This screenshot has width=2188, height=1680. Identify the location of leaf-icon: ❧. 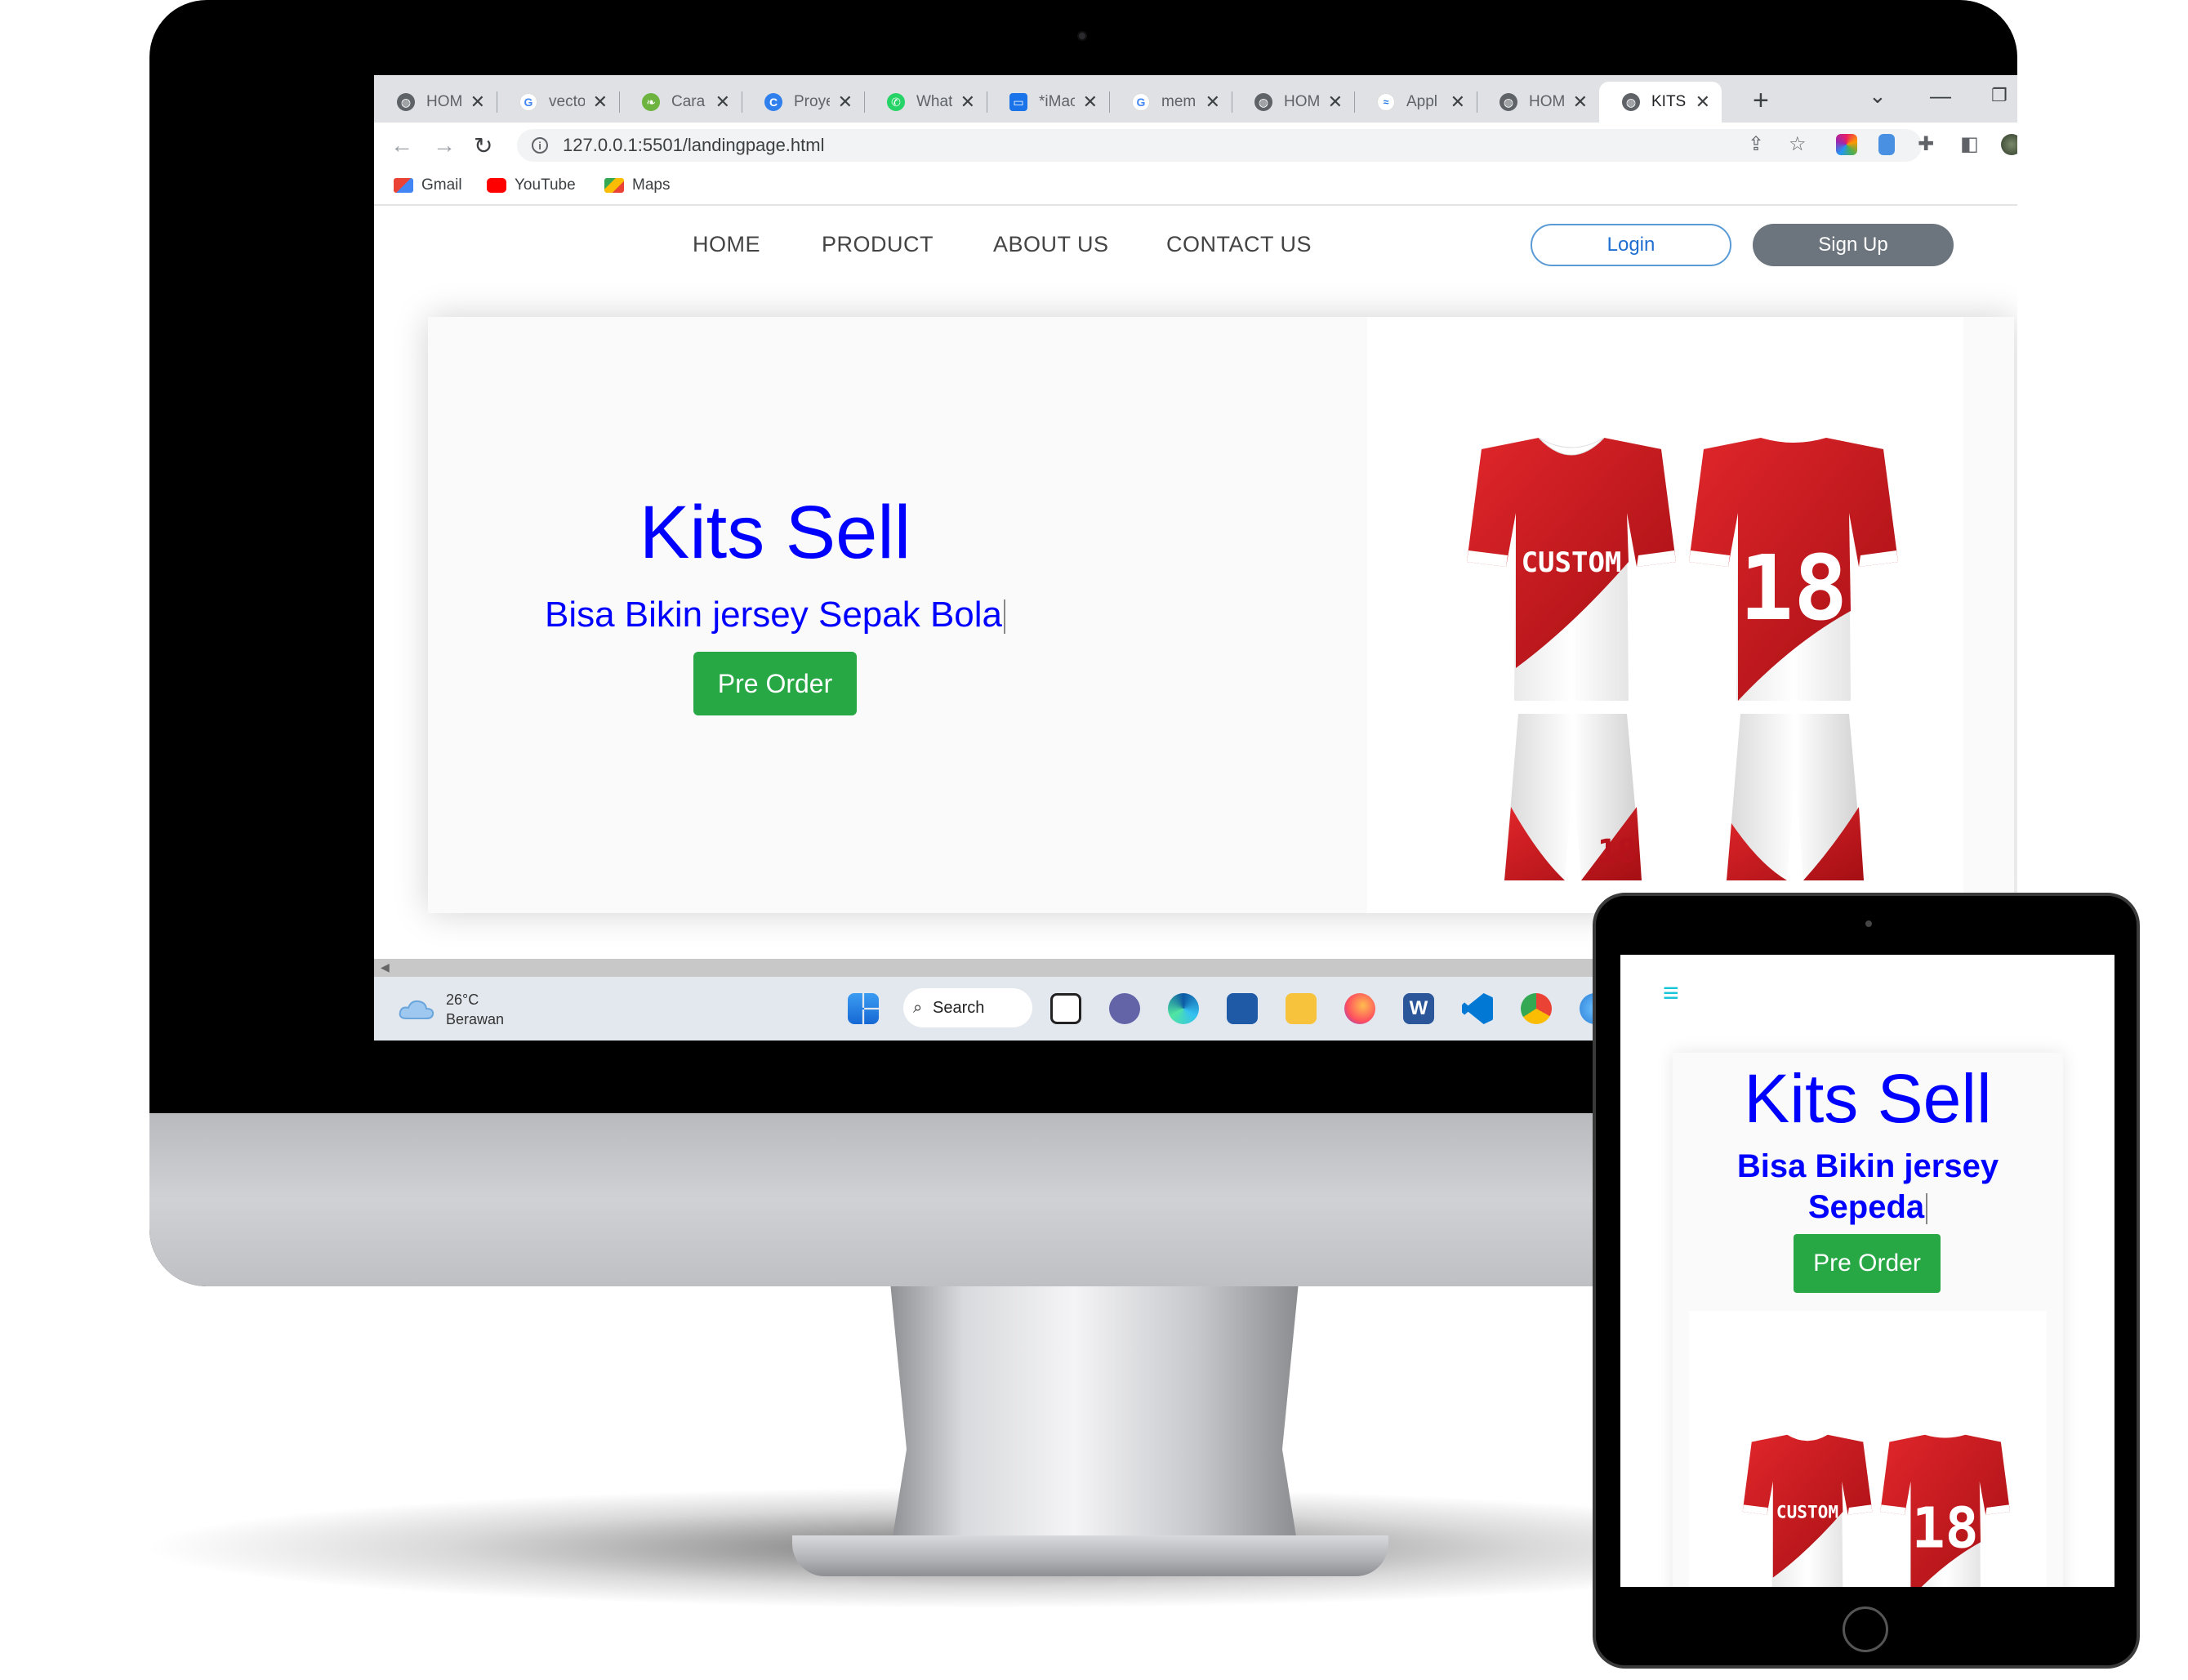
(651, 102).